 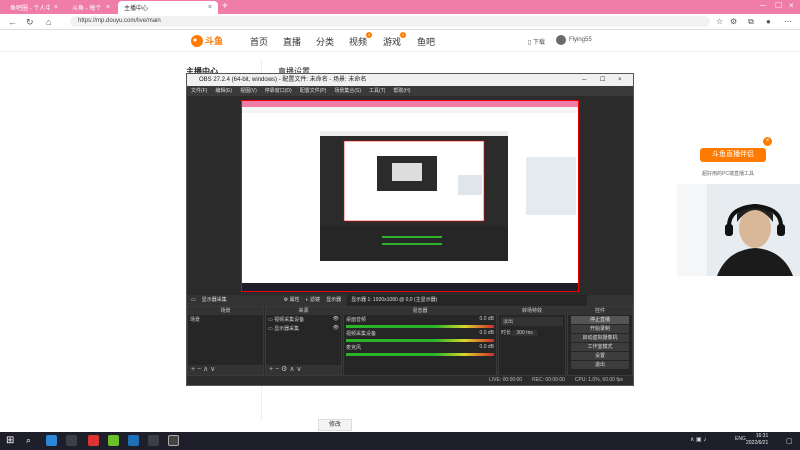 I want to click on netease-icon, so click(x=93, y=440).